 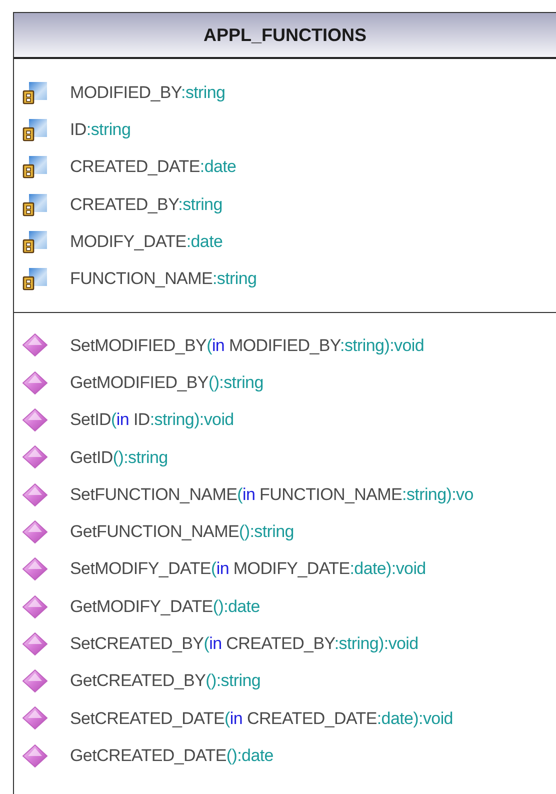 I want to click on operation-text: SetFUNCTION_NAME(in FUNCTION_NAME:string):vo, so click(x=272, y=495).